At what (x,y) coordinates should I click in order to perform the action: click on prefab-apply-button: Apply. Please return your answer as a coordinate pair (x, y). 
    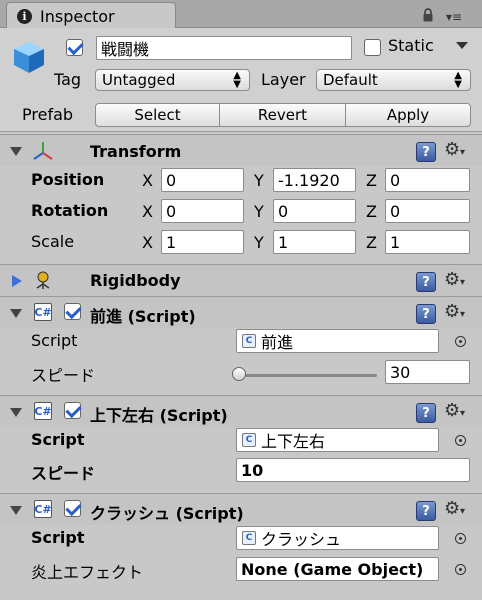
    Looking at the image, I should click on (408, 115).